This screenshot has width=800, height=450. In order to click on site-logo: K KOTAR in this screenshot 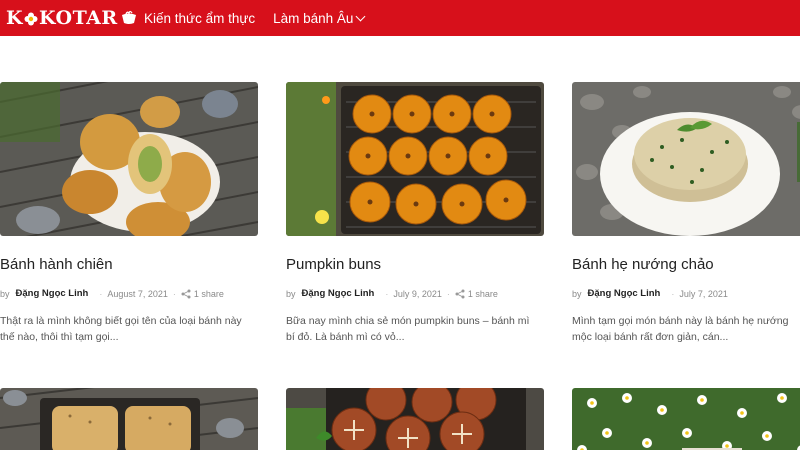, I will do `click(72, 18)`.